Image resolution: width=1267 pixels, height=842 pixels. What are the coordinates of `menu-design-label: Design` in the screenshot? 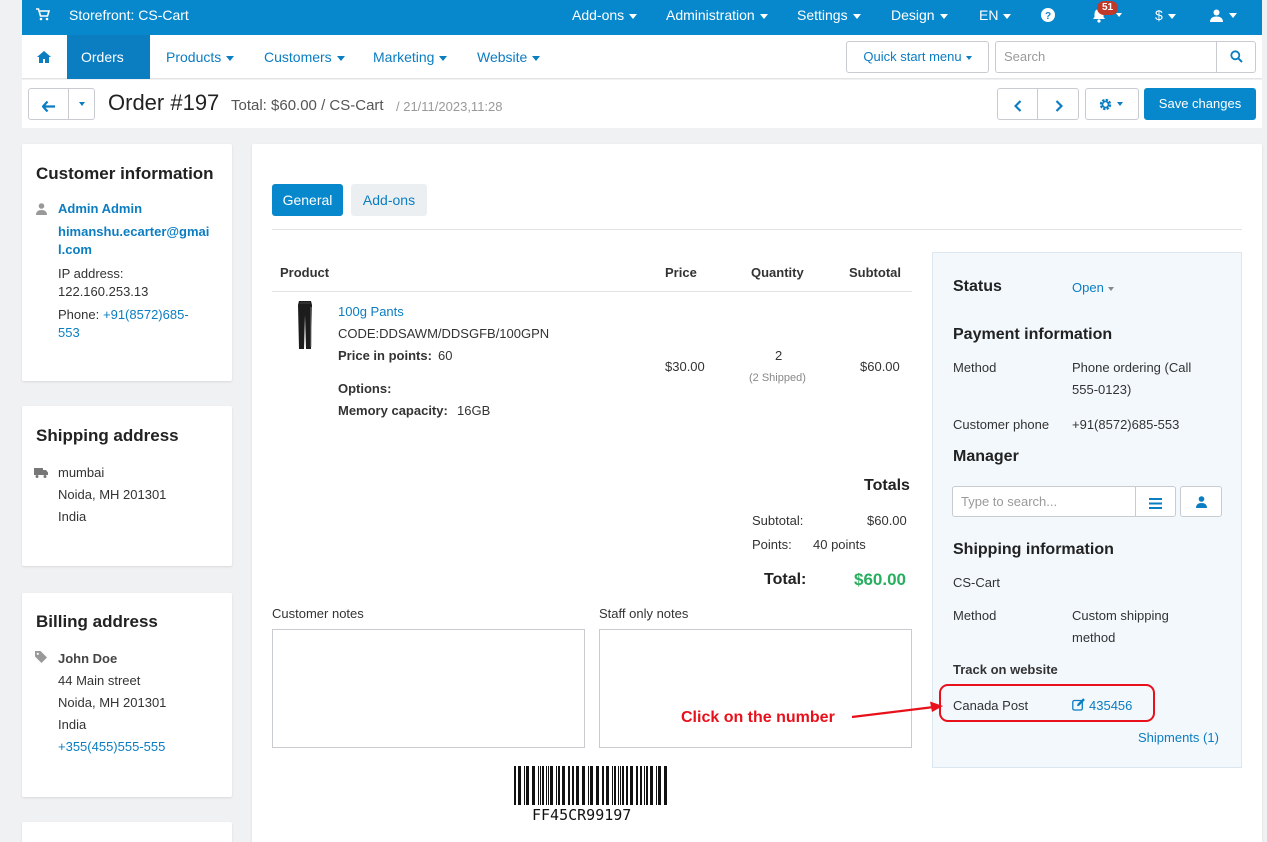 It's located at (913, 15).